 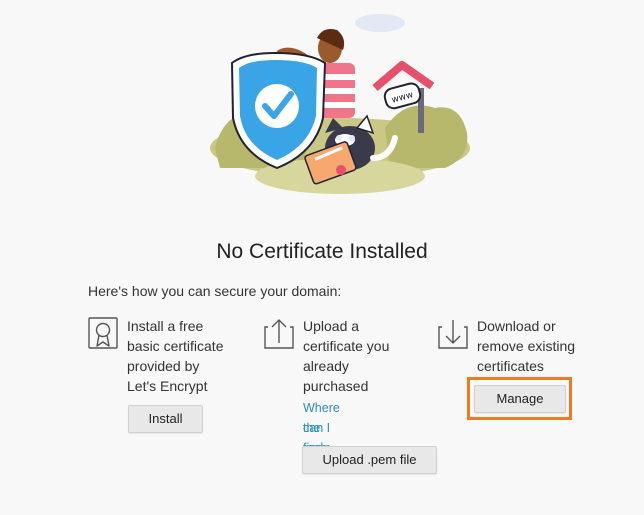 What do you see at coordinates (326, 366) in the screenshot?
I see `option-line: already` at bounding box center [326, 366].